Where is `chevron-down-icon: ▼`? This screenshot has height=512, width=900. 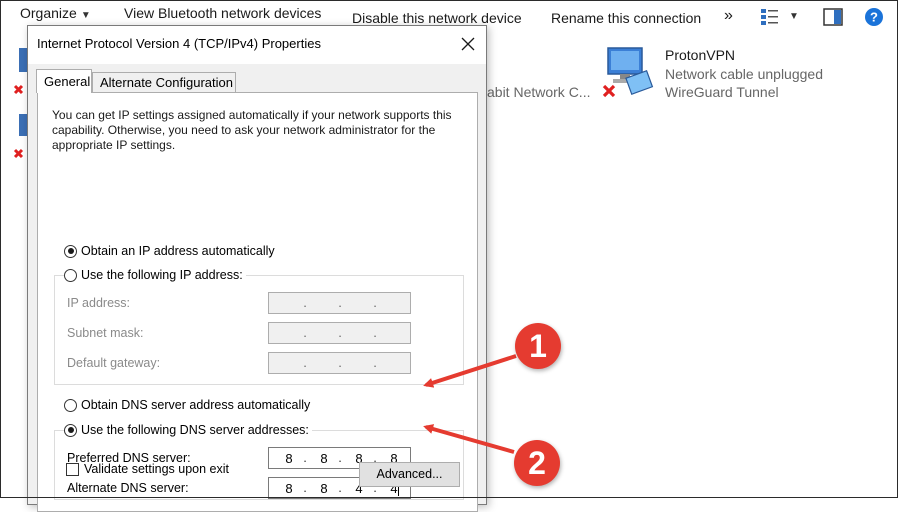
chevron-down-icon: ▼ is located at coordinates (85, 15).